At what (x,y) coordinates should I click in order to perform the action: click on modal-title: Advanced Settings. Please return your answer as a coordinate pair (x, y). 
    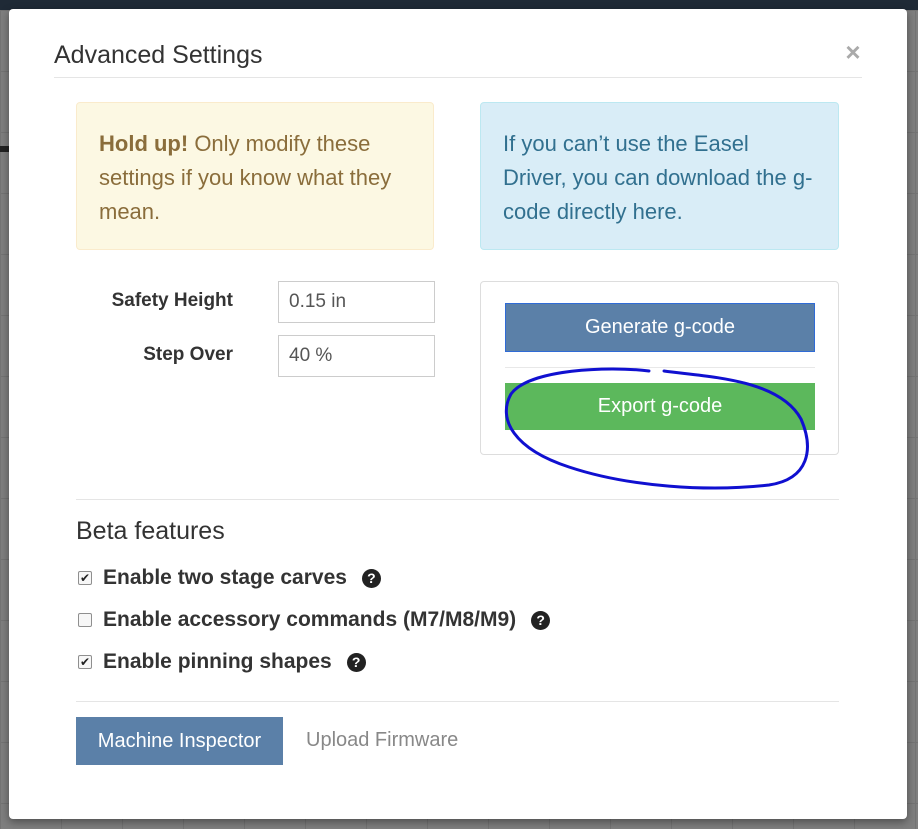
    Looking at the image, I should click on (158, 55).